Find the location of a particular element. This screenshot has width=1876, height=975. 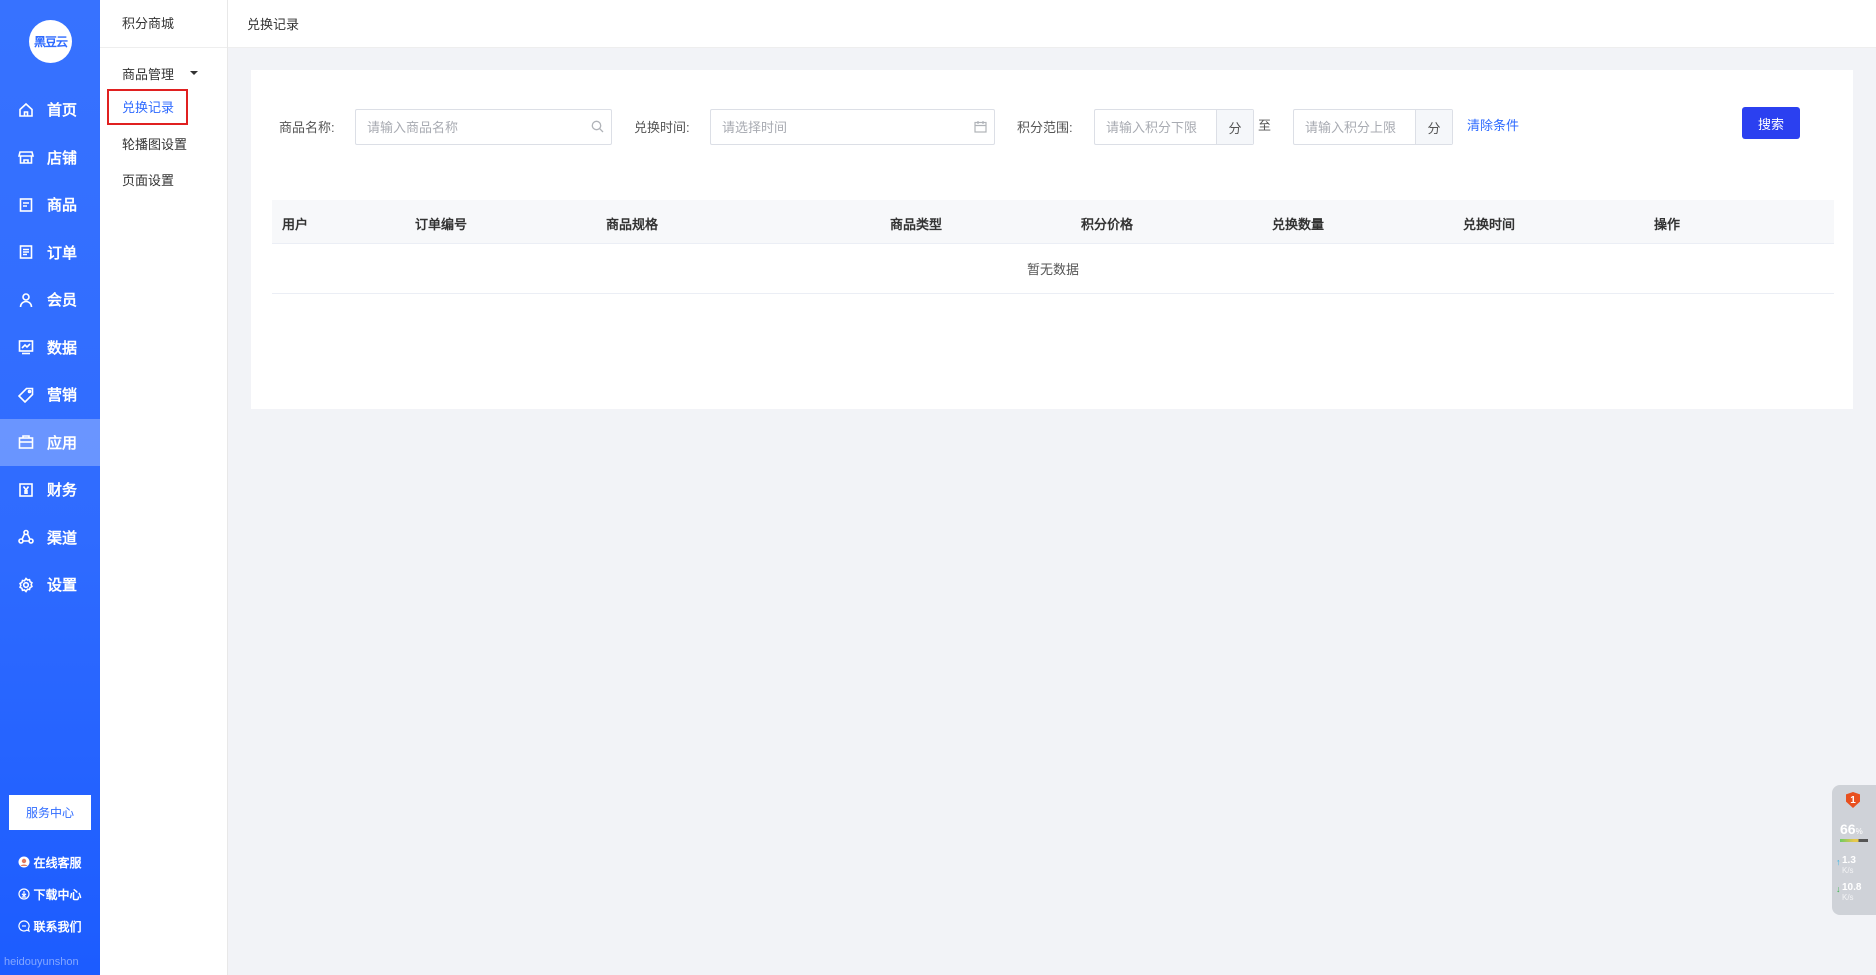

download-center-link: 下载中心 is located at coordinates (50, 894).